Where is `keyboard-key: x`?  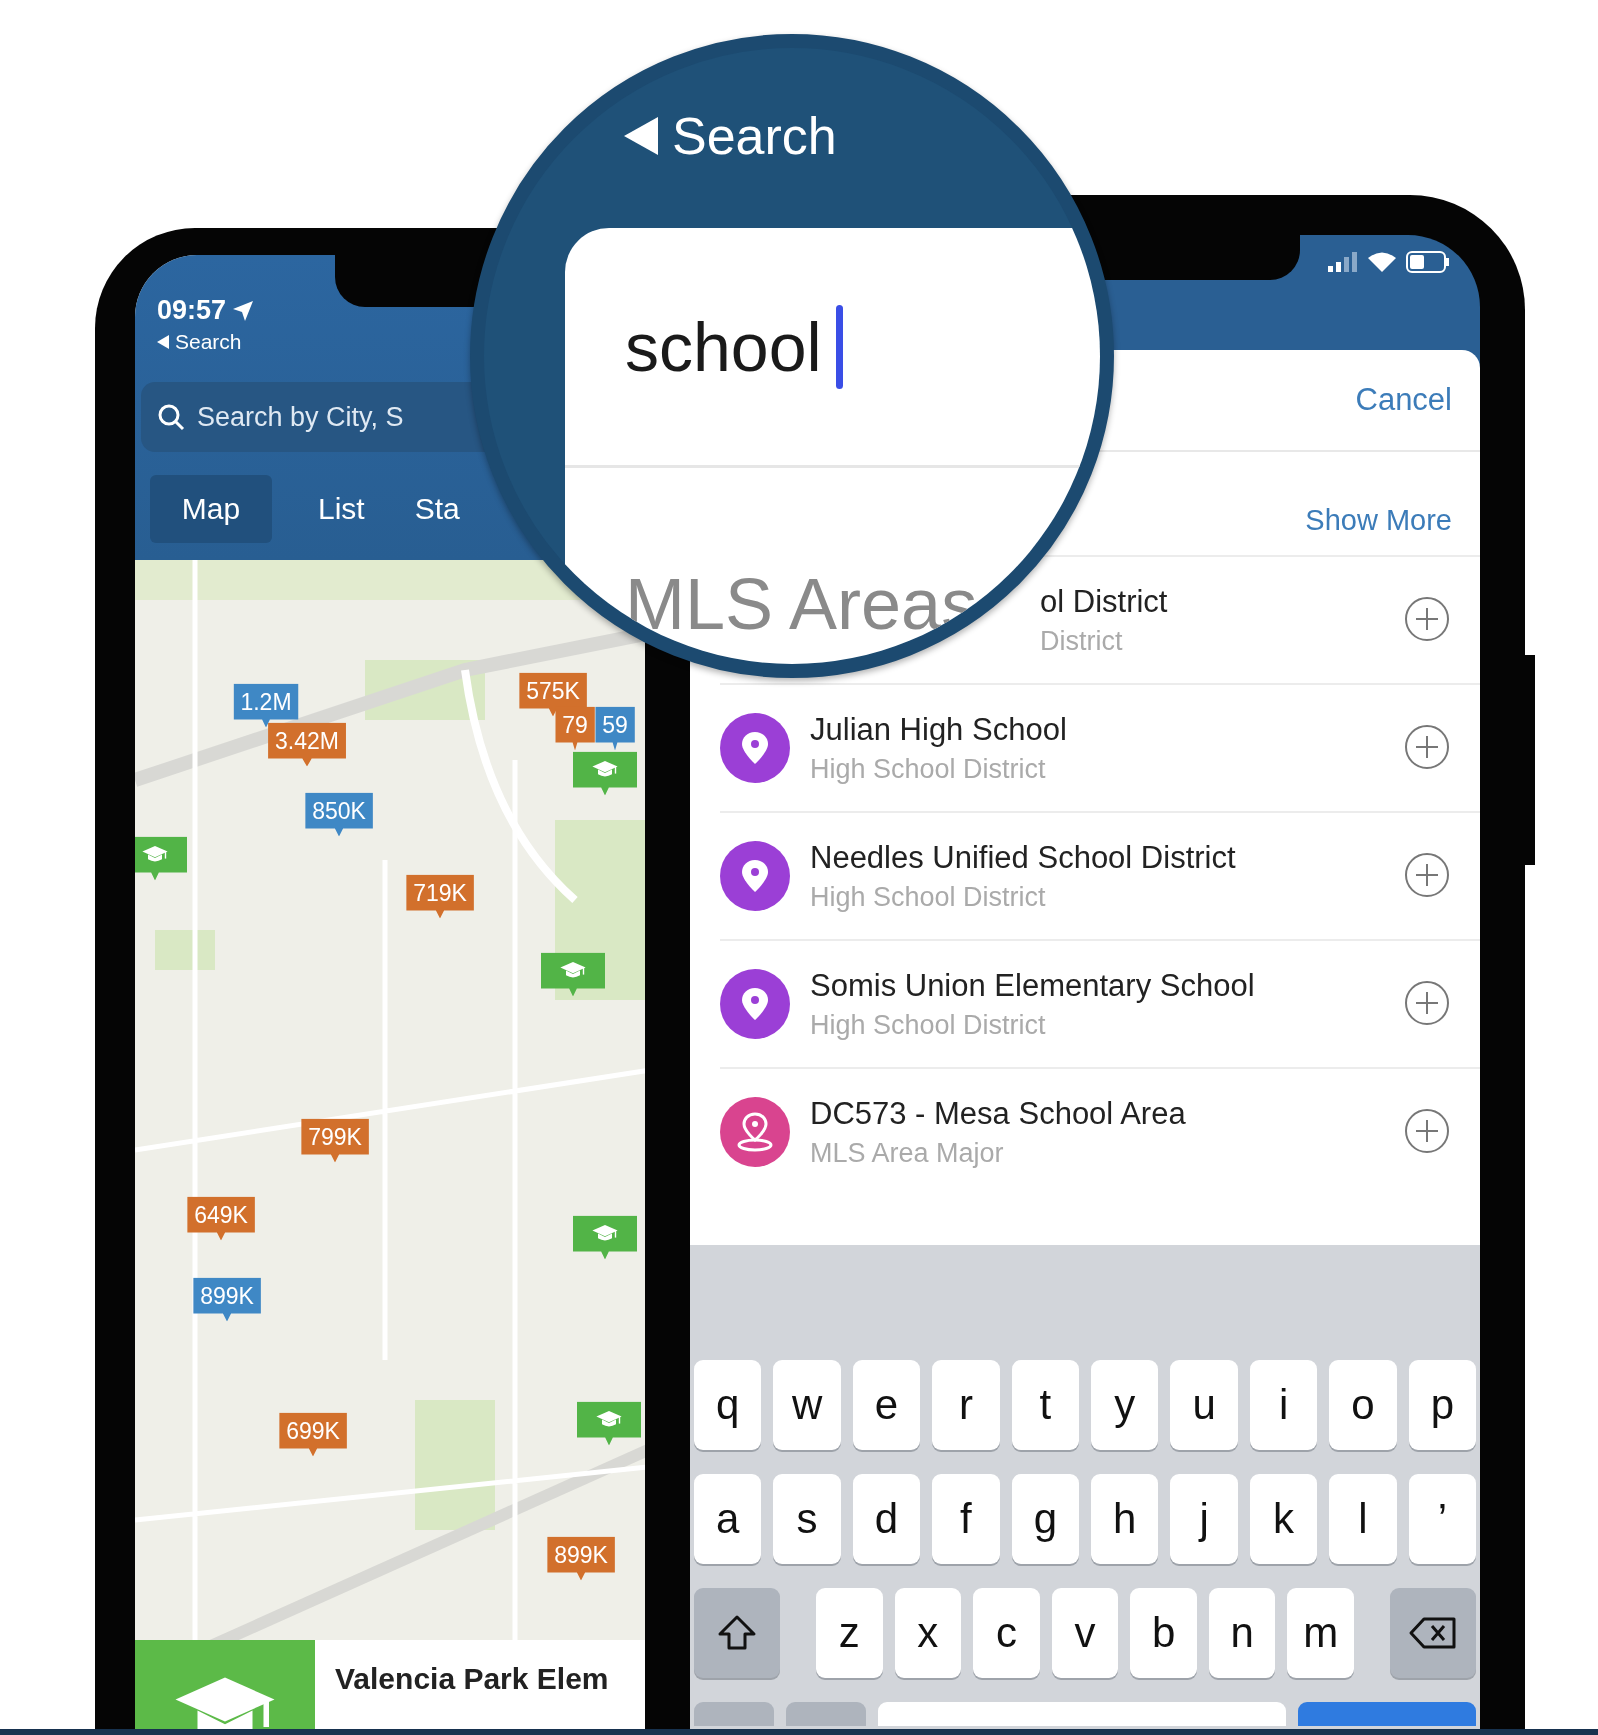 keyboard-key: x is located at coordinates (928, 1633).